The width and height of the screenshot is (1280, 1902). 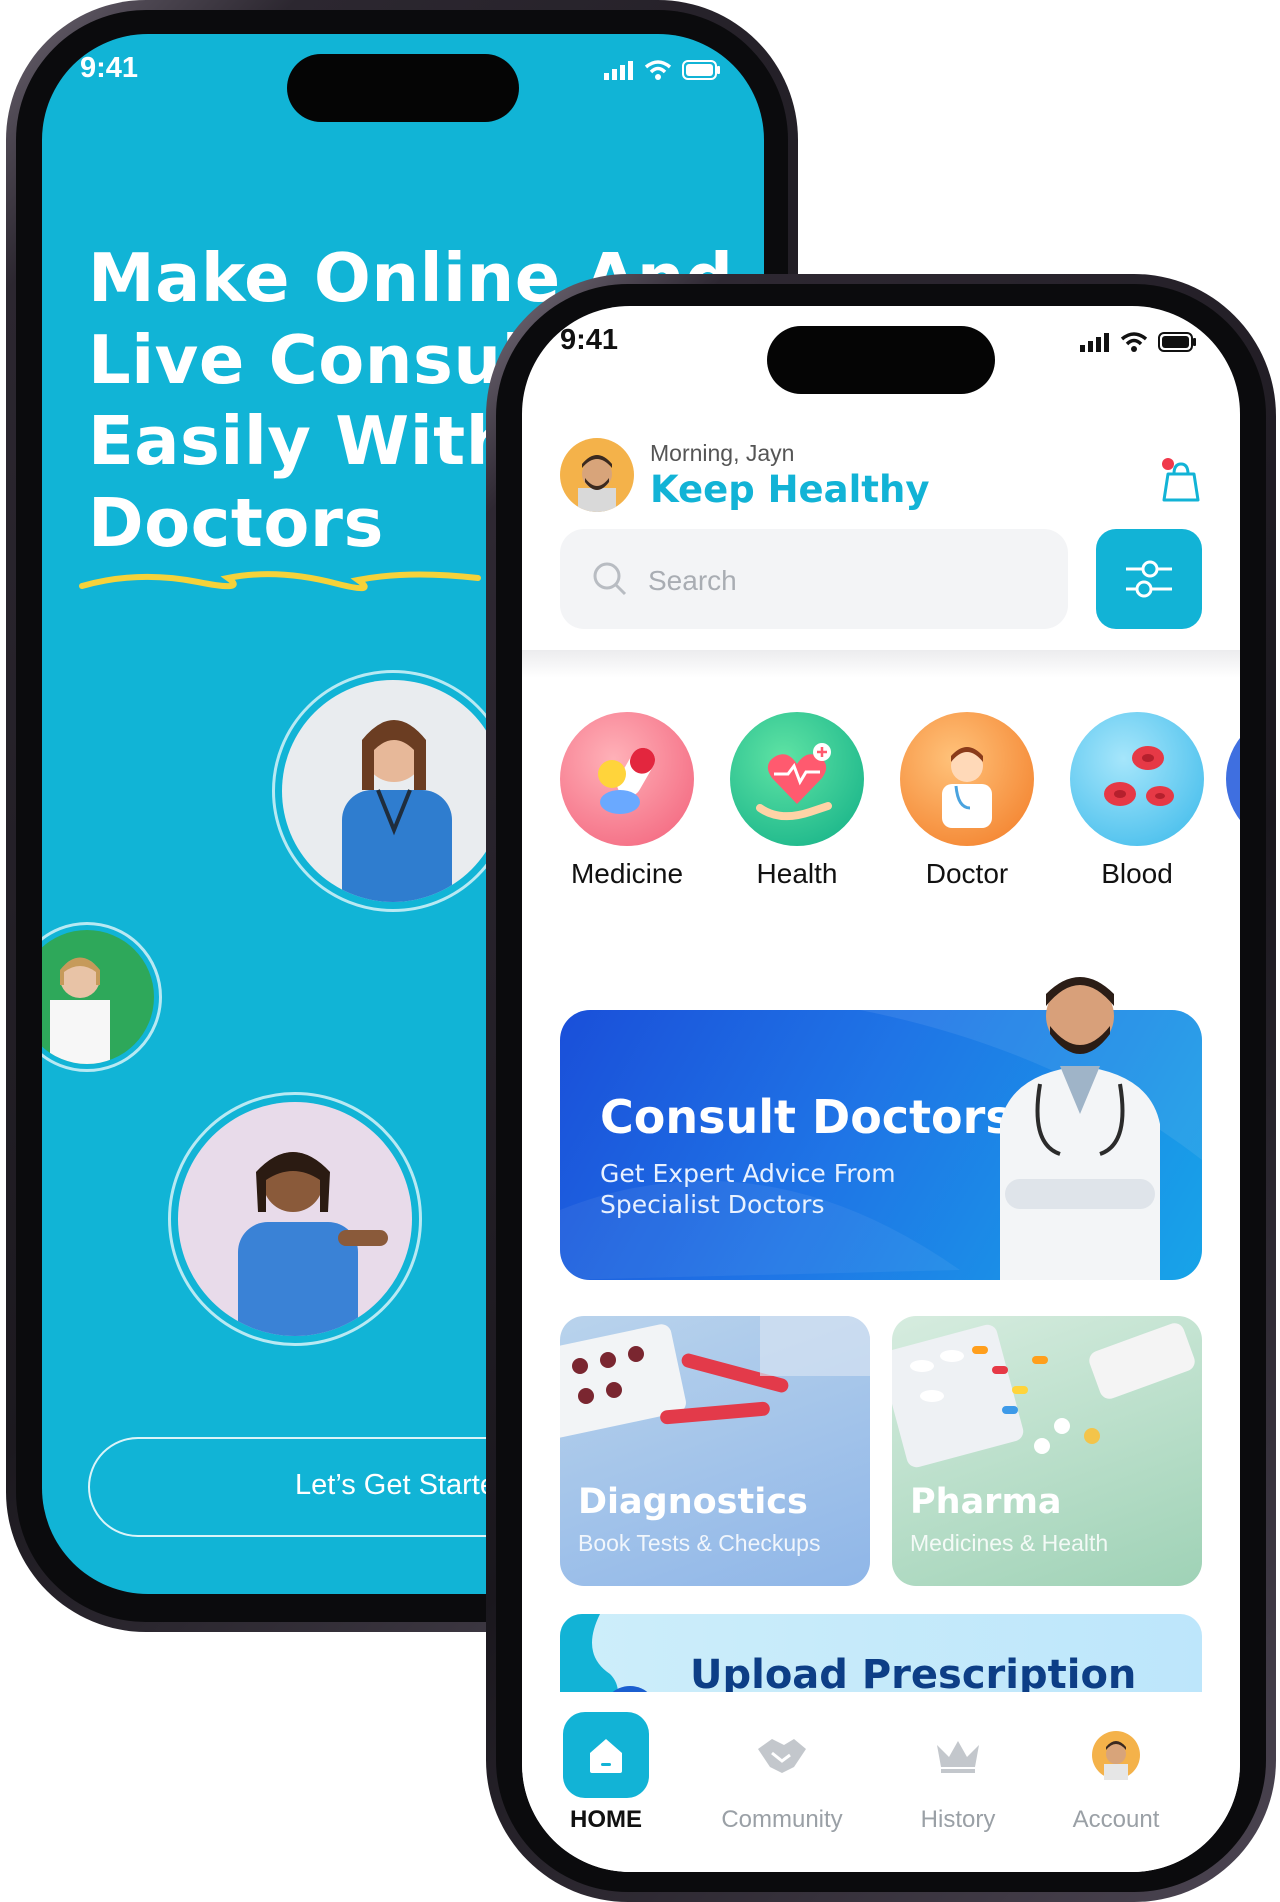 What do you see at coordinates (814, 579) in the screenshot?
I see `search-input: Search` at bounding box center [814, 579].